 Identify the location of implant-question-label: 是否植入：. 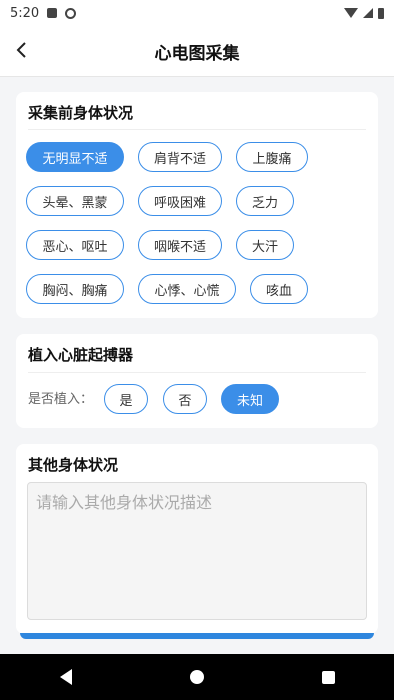
(61, 399).